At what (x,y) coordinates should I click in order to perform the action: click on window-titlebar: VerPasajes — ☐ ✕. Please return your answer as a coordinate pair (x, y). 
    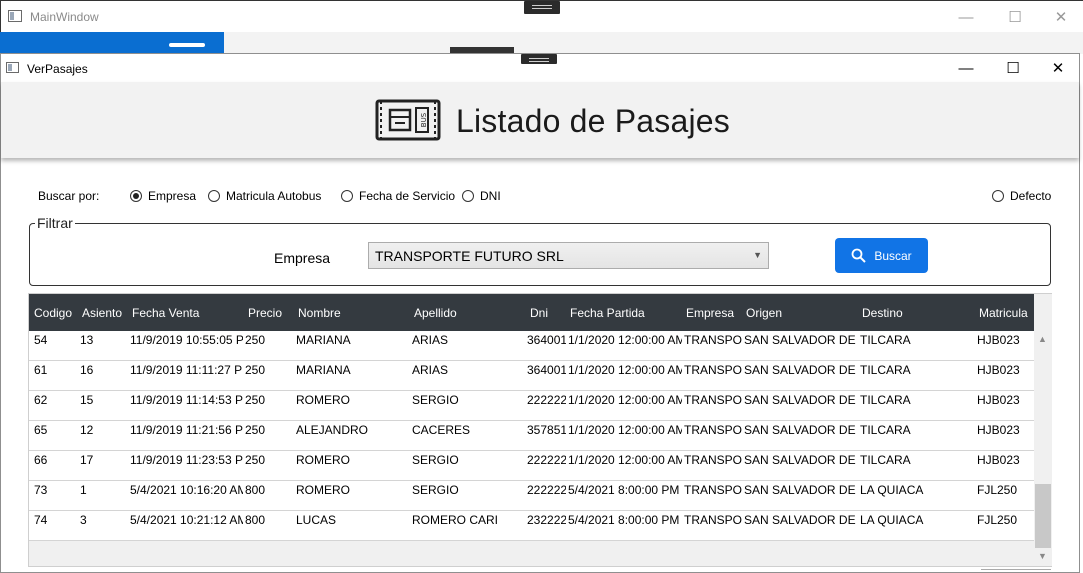
    Looking at the image, I should click on (540, 68).